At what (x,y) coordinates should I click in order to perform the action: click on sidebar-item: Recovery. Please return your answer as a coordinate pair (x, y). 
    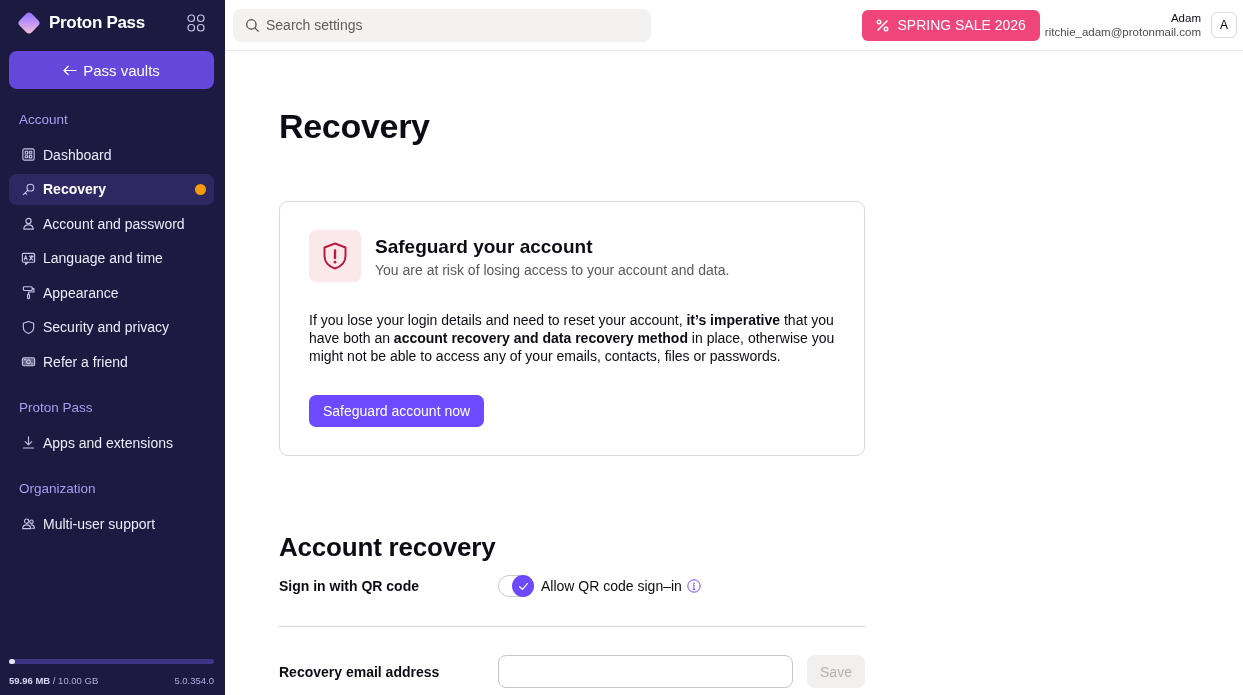
    Looking at the image, I should click on (111, 189).